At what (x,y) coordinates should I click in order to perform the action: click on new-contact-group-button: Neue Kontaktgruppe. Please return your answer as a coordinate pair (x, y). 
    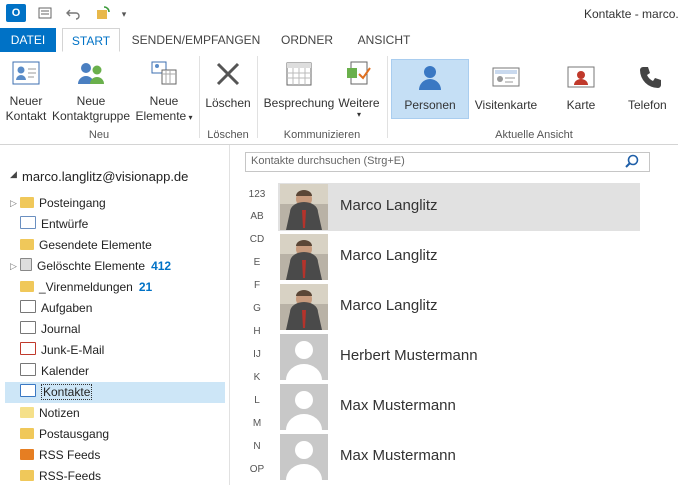
    Looking at the image, I should click on (91, 92).